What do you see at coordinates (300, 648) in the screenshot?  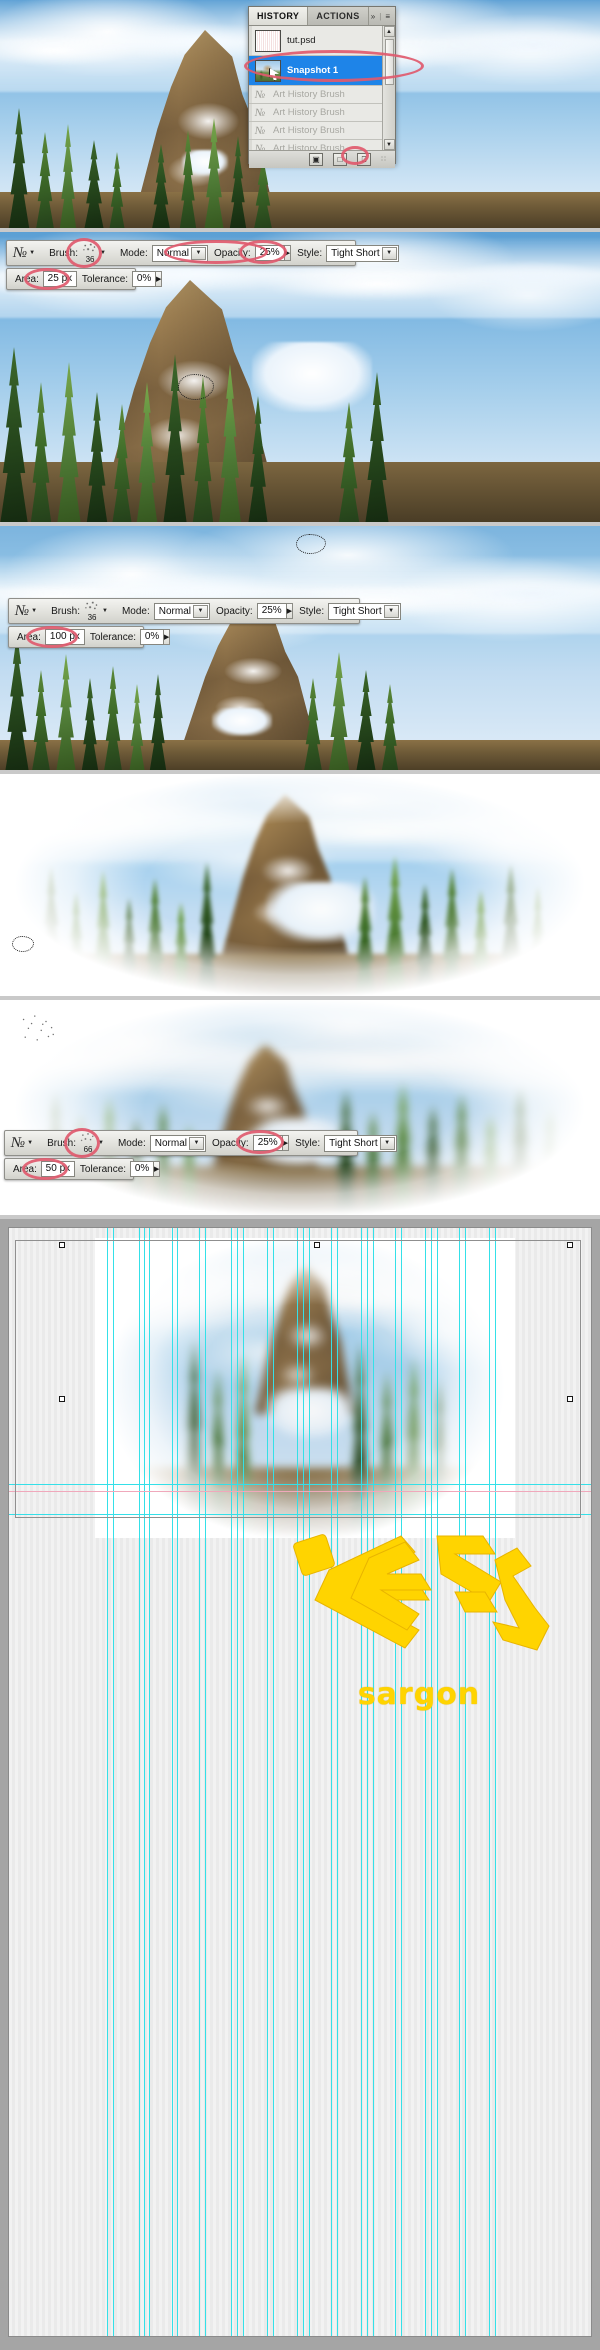 I see `mountain-photo-step3` at bounding box center [300, 648].